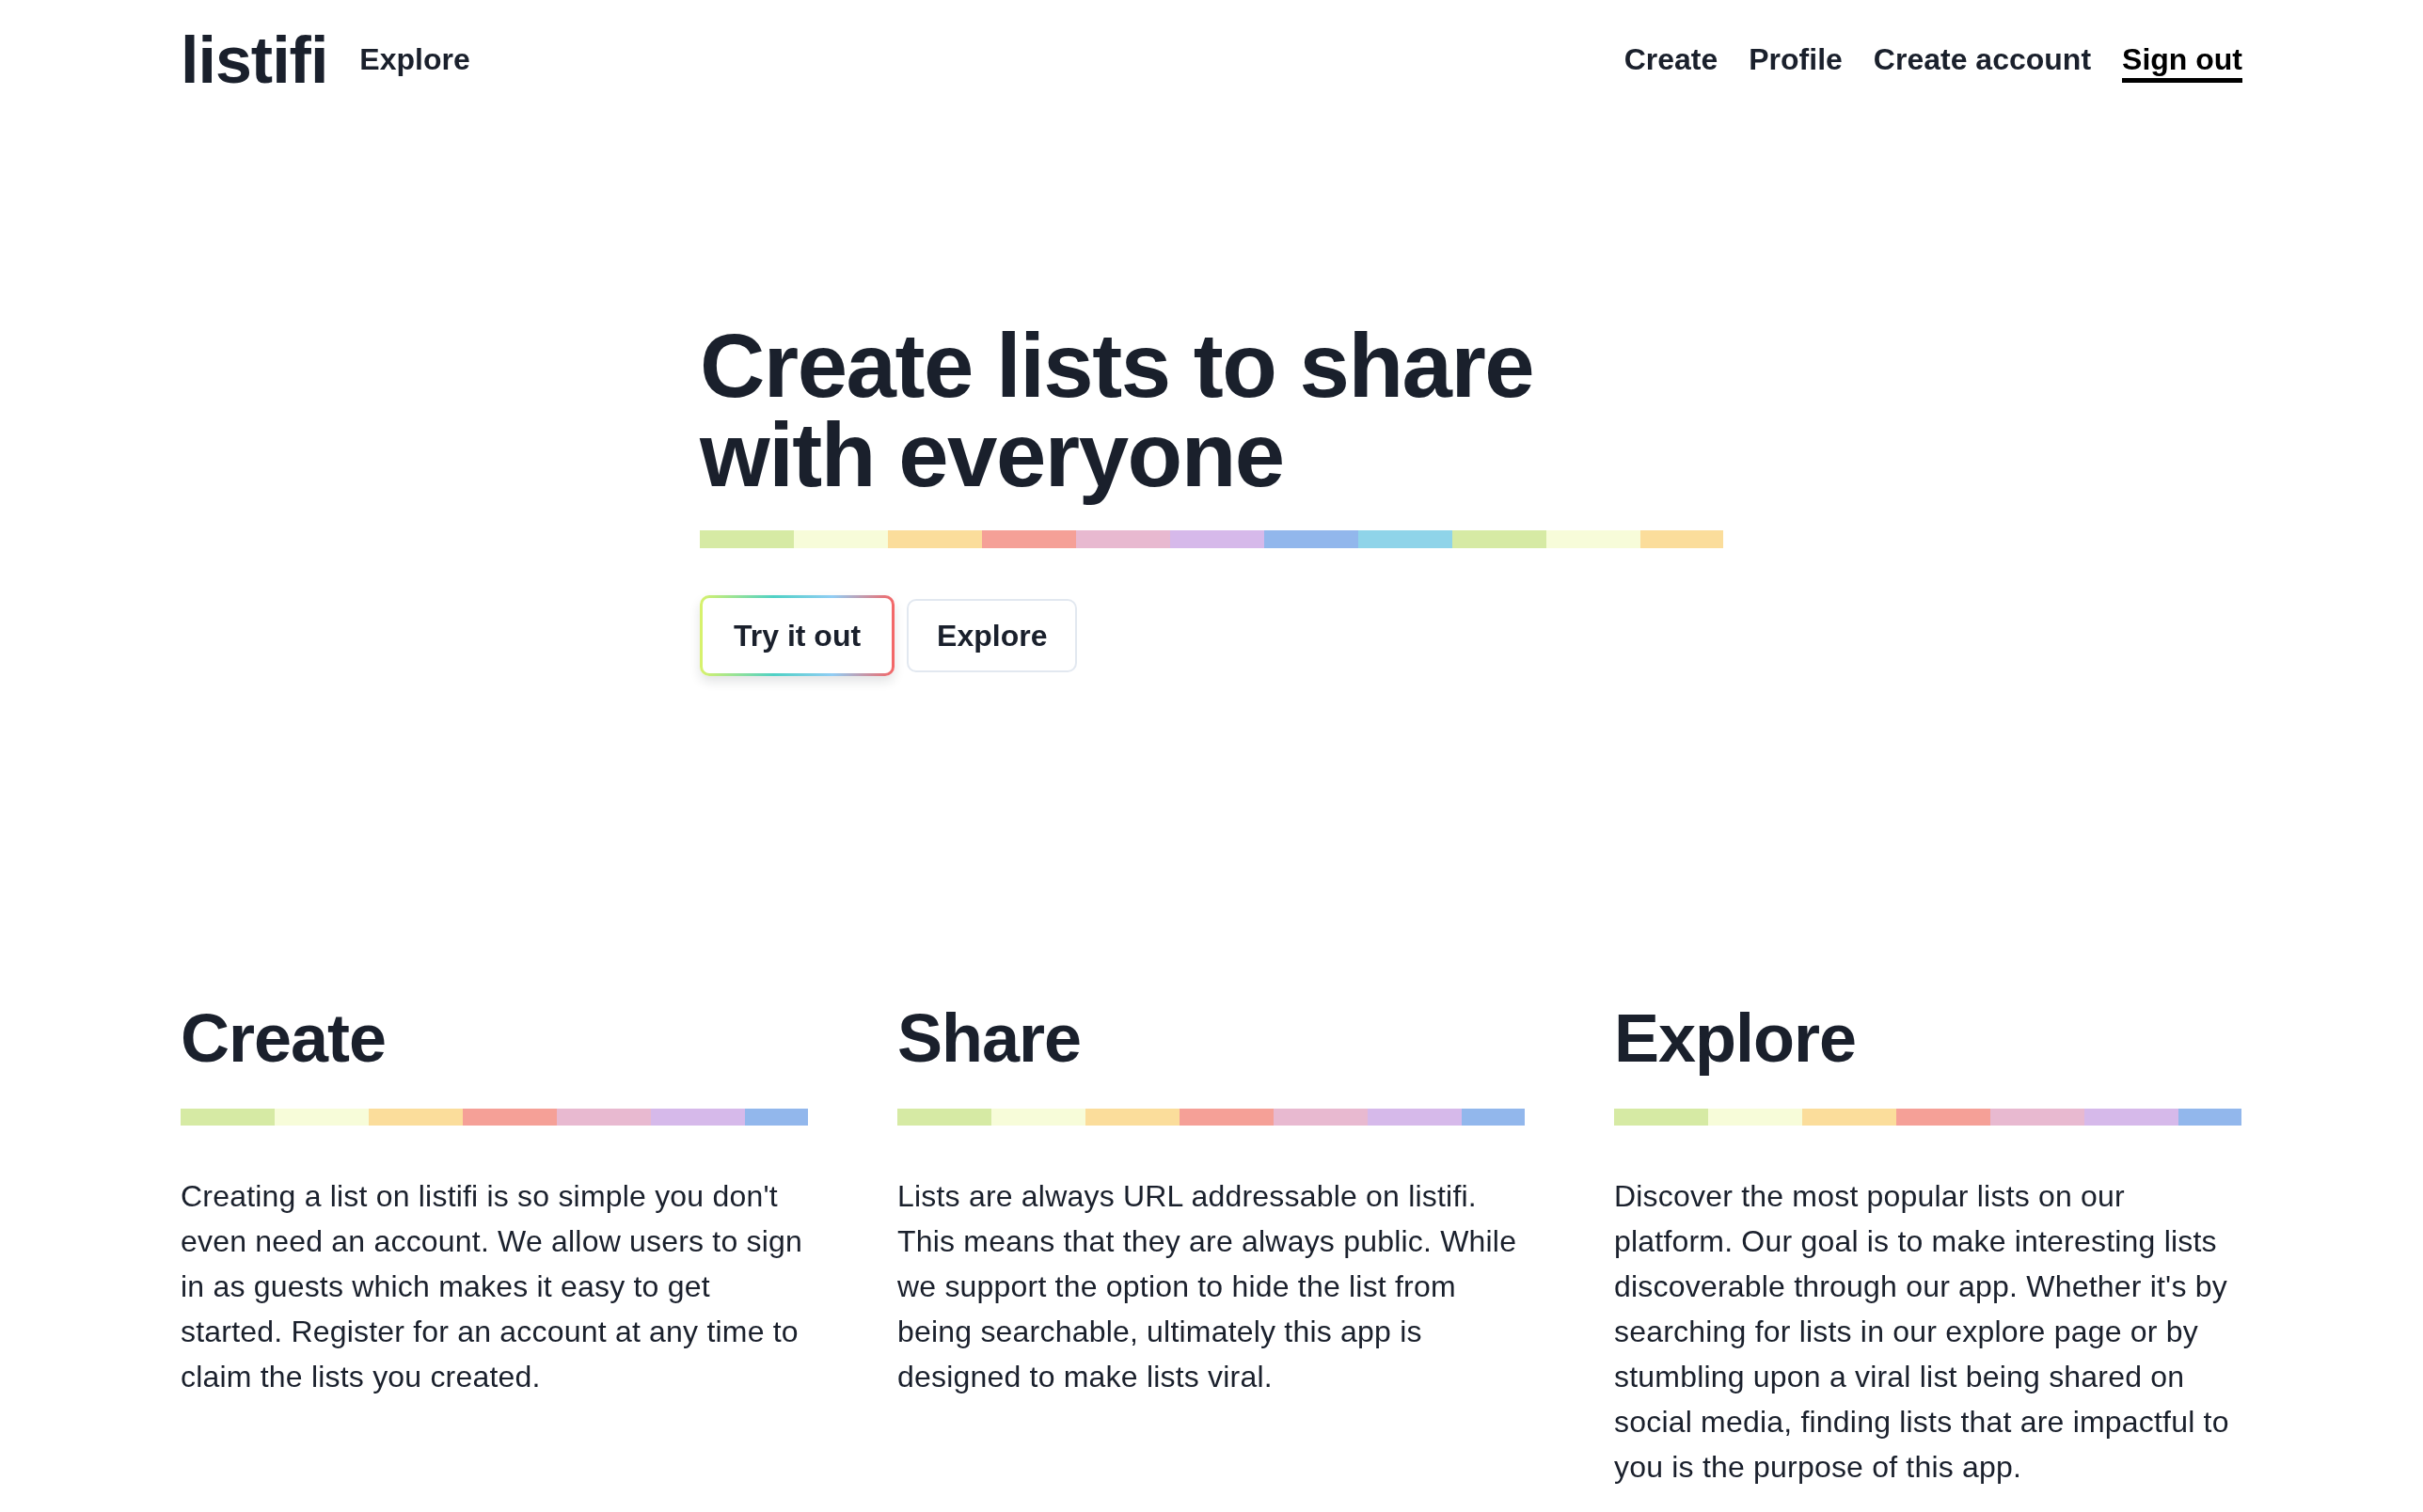  What do you see at coordinates (1796, 60) in the screenshot?
I see `nav-link: Profile` at bounding box center [1796, 60].